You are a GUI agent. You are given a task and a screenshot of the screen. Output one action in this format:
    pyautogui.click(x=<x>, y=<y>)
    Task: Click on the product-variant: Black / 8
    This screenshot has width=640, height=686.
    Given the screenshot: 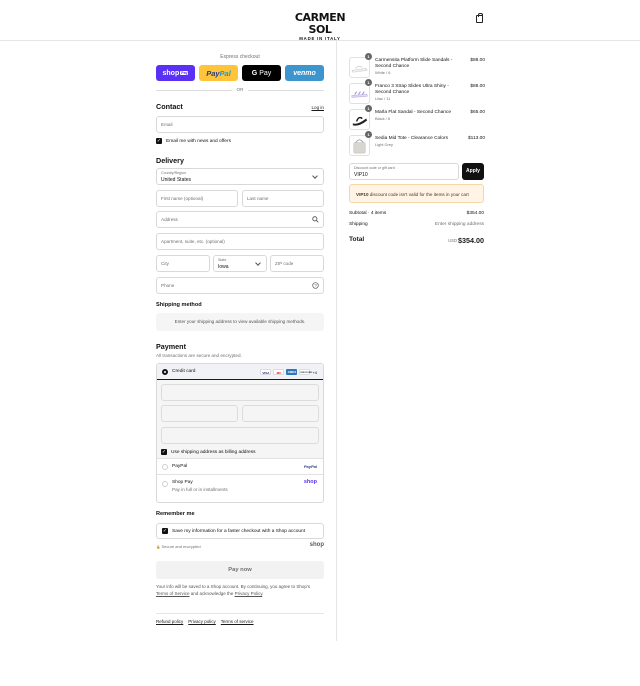 What is the action you would take?
    pyautogui.click(x=382, y=118)
    